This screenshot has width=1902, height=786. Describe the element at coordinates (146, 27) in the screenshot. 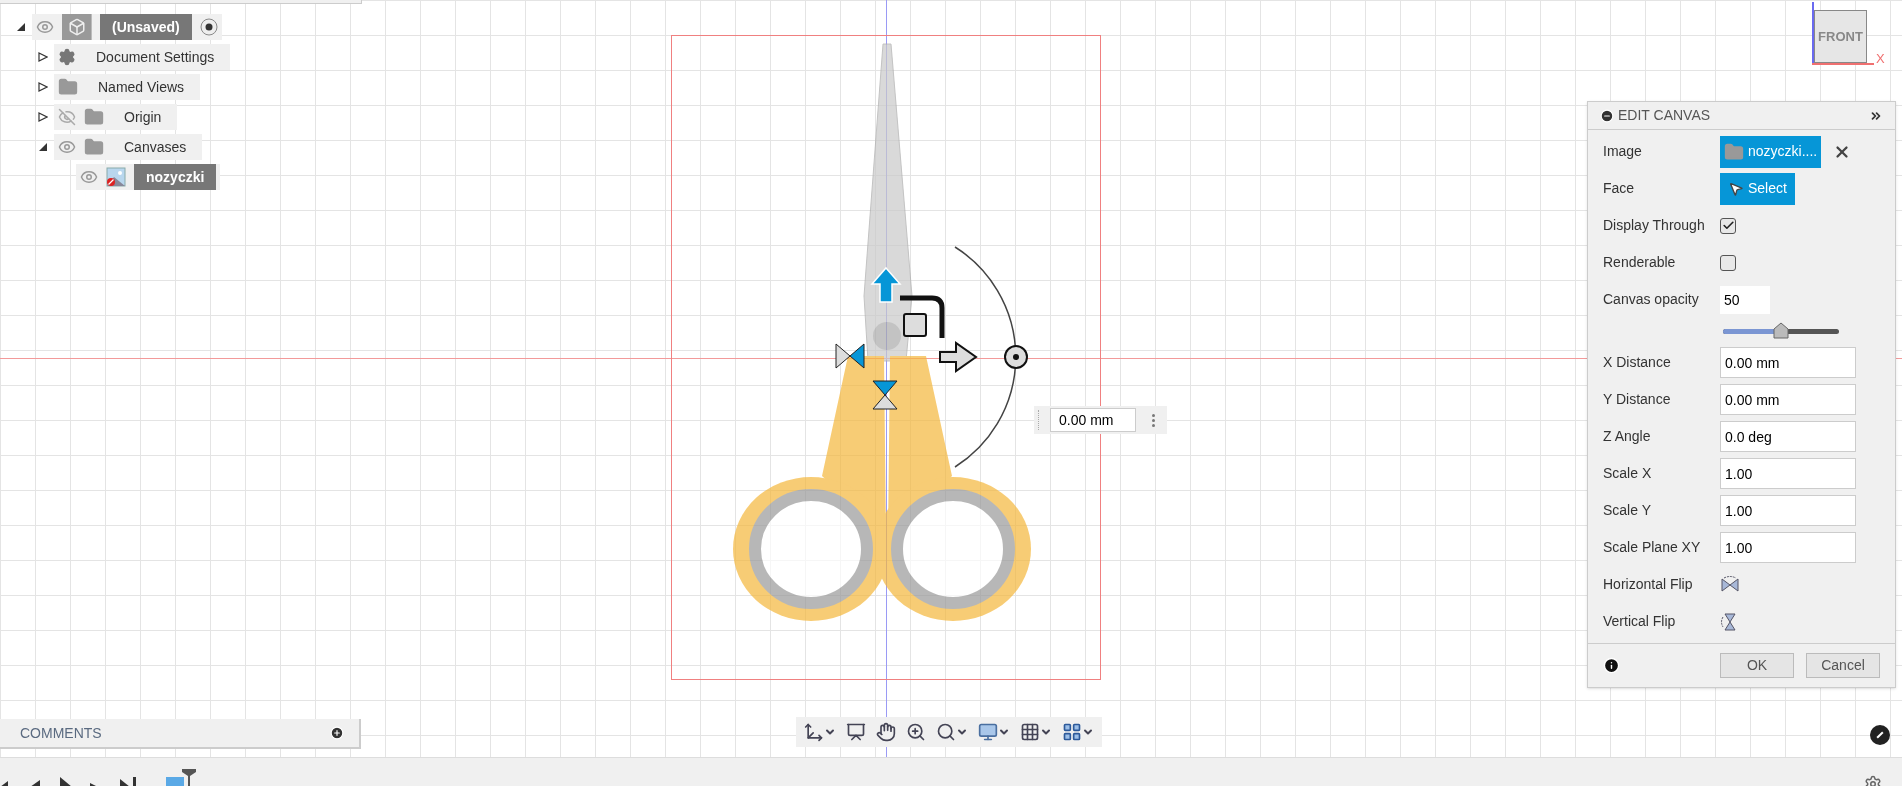

I see `tree-item-label: (Unsaved)` at that location.